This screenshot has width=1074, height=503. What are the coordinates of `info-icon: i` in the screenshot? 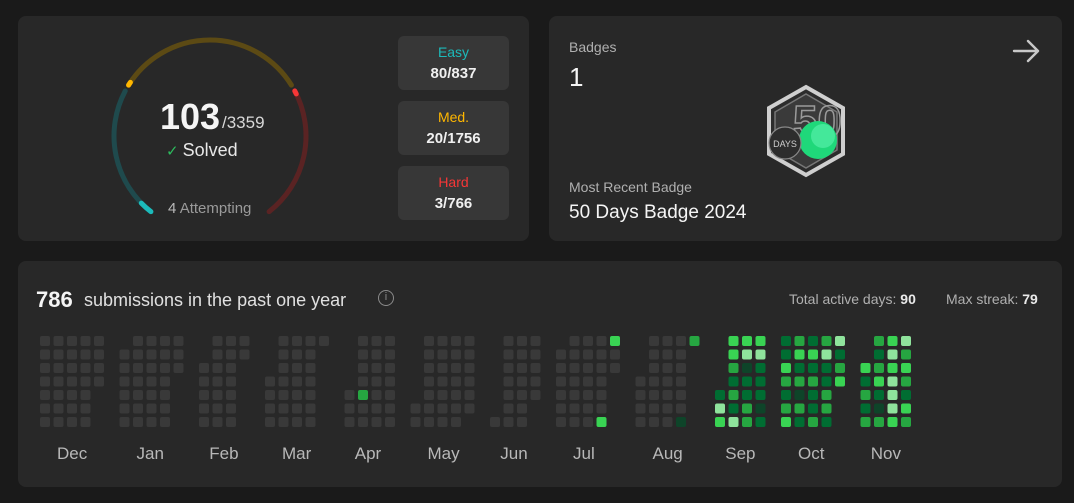 It's located at (386, 298).